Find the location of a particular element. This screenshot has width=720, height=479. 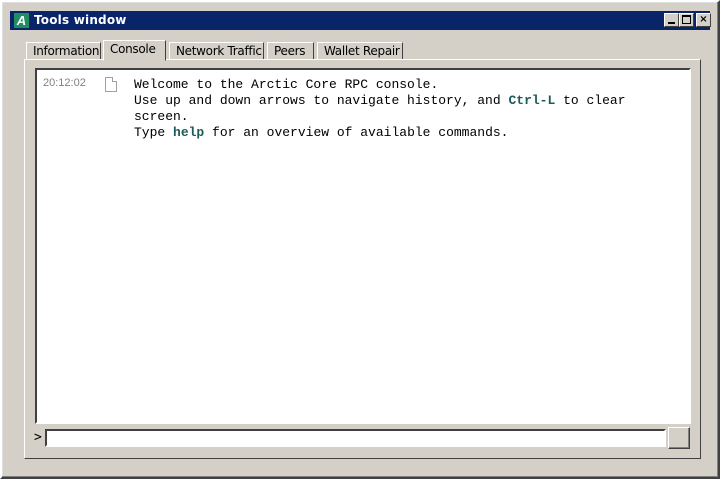

close-button: × is located at coordinates (703, 20).